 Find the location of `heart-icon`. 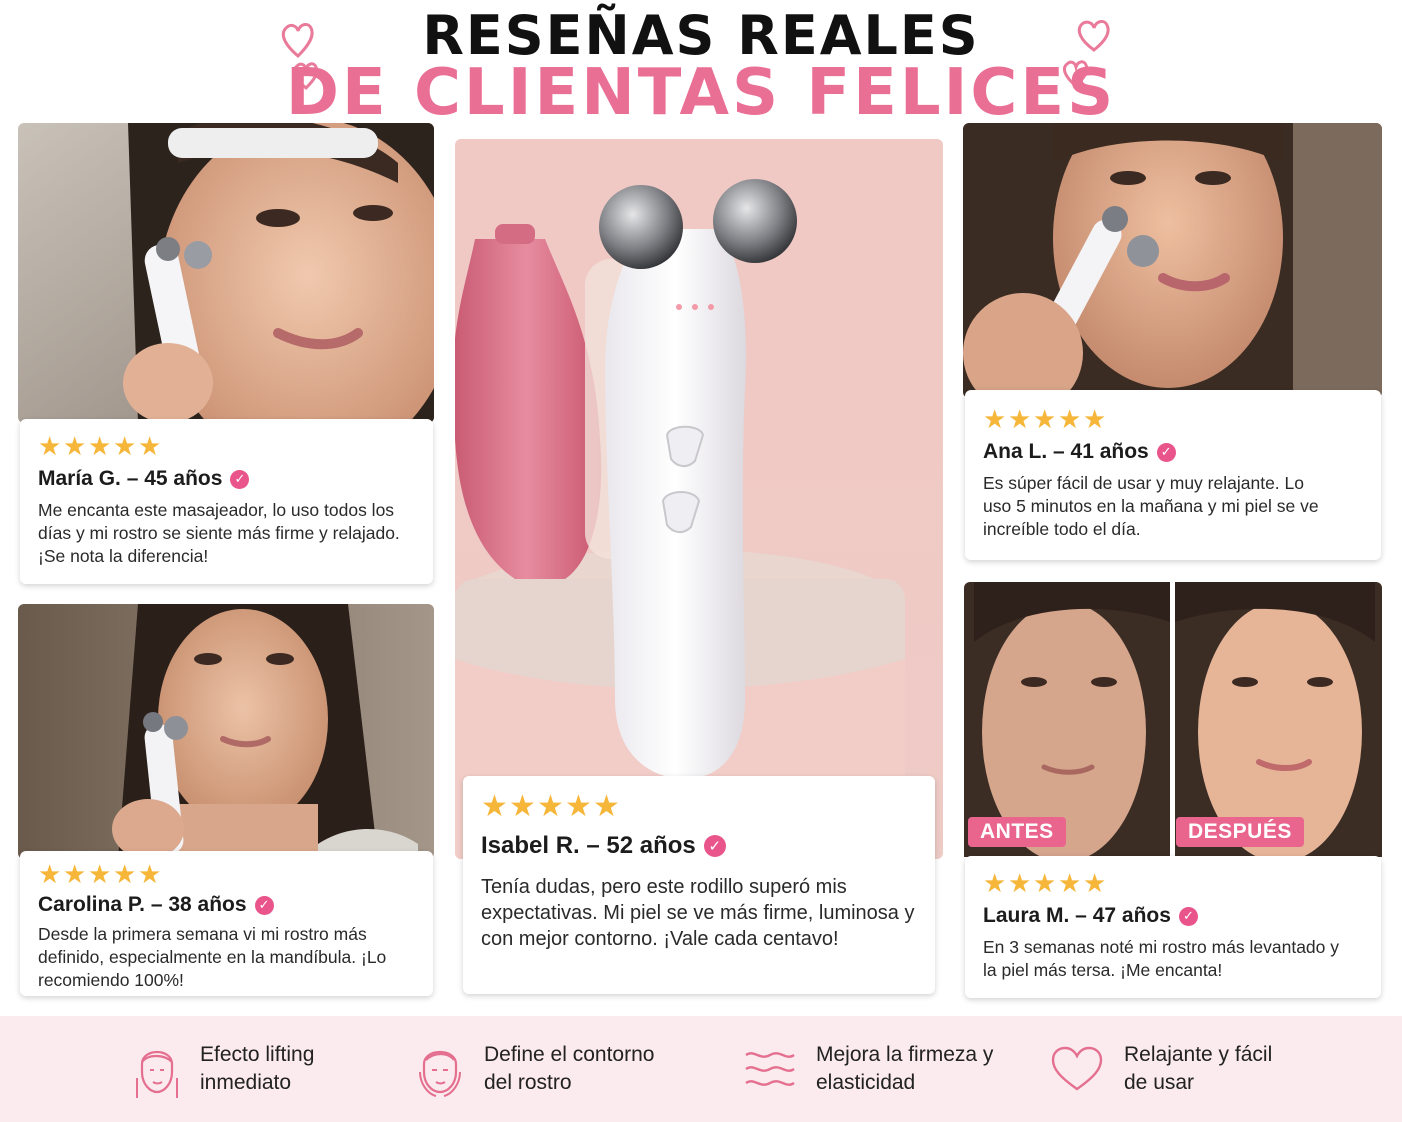

heart-icon is located at coordinates (1077, 1068).